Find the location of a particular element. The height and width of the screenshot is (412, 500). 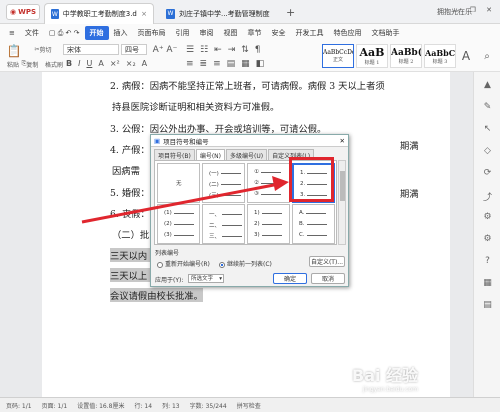

tab-document-2: W 刘庄子镇中学...考勤管理制度 is located at coordinates (220, 13).